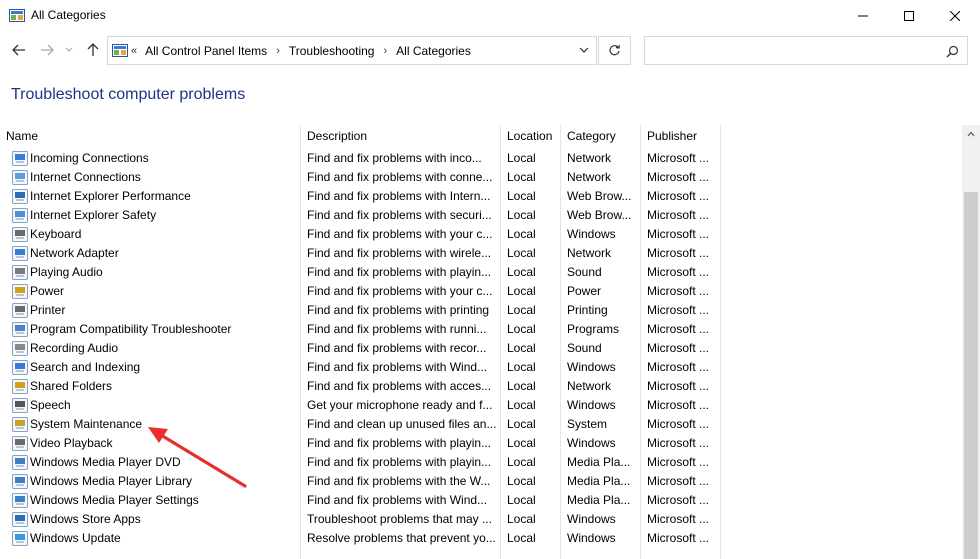 This screenshot has height=559, width=980. I want to click on row-category: System, so click(587, 424).